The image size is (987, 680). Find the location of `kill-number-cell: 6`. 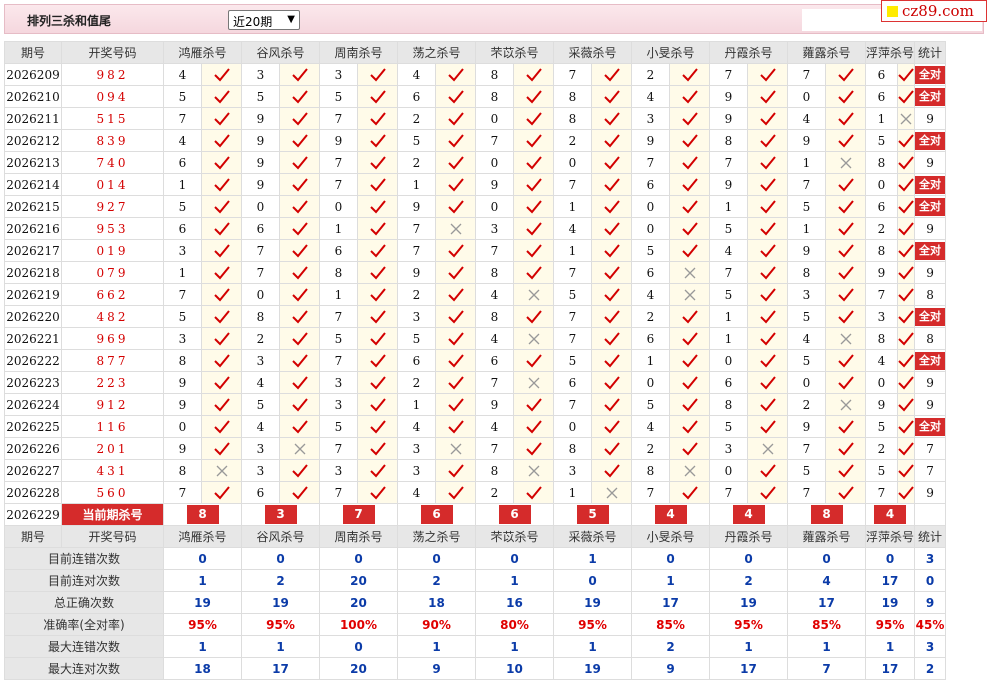

kill-number-cell: 6 is located at coordinates (881, 74).